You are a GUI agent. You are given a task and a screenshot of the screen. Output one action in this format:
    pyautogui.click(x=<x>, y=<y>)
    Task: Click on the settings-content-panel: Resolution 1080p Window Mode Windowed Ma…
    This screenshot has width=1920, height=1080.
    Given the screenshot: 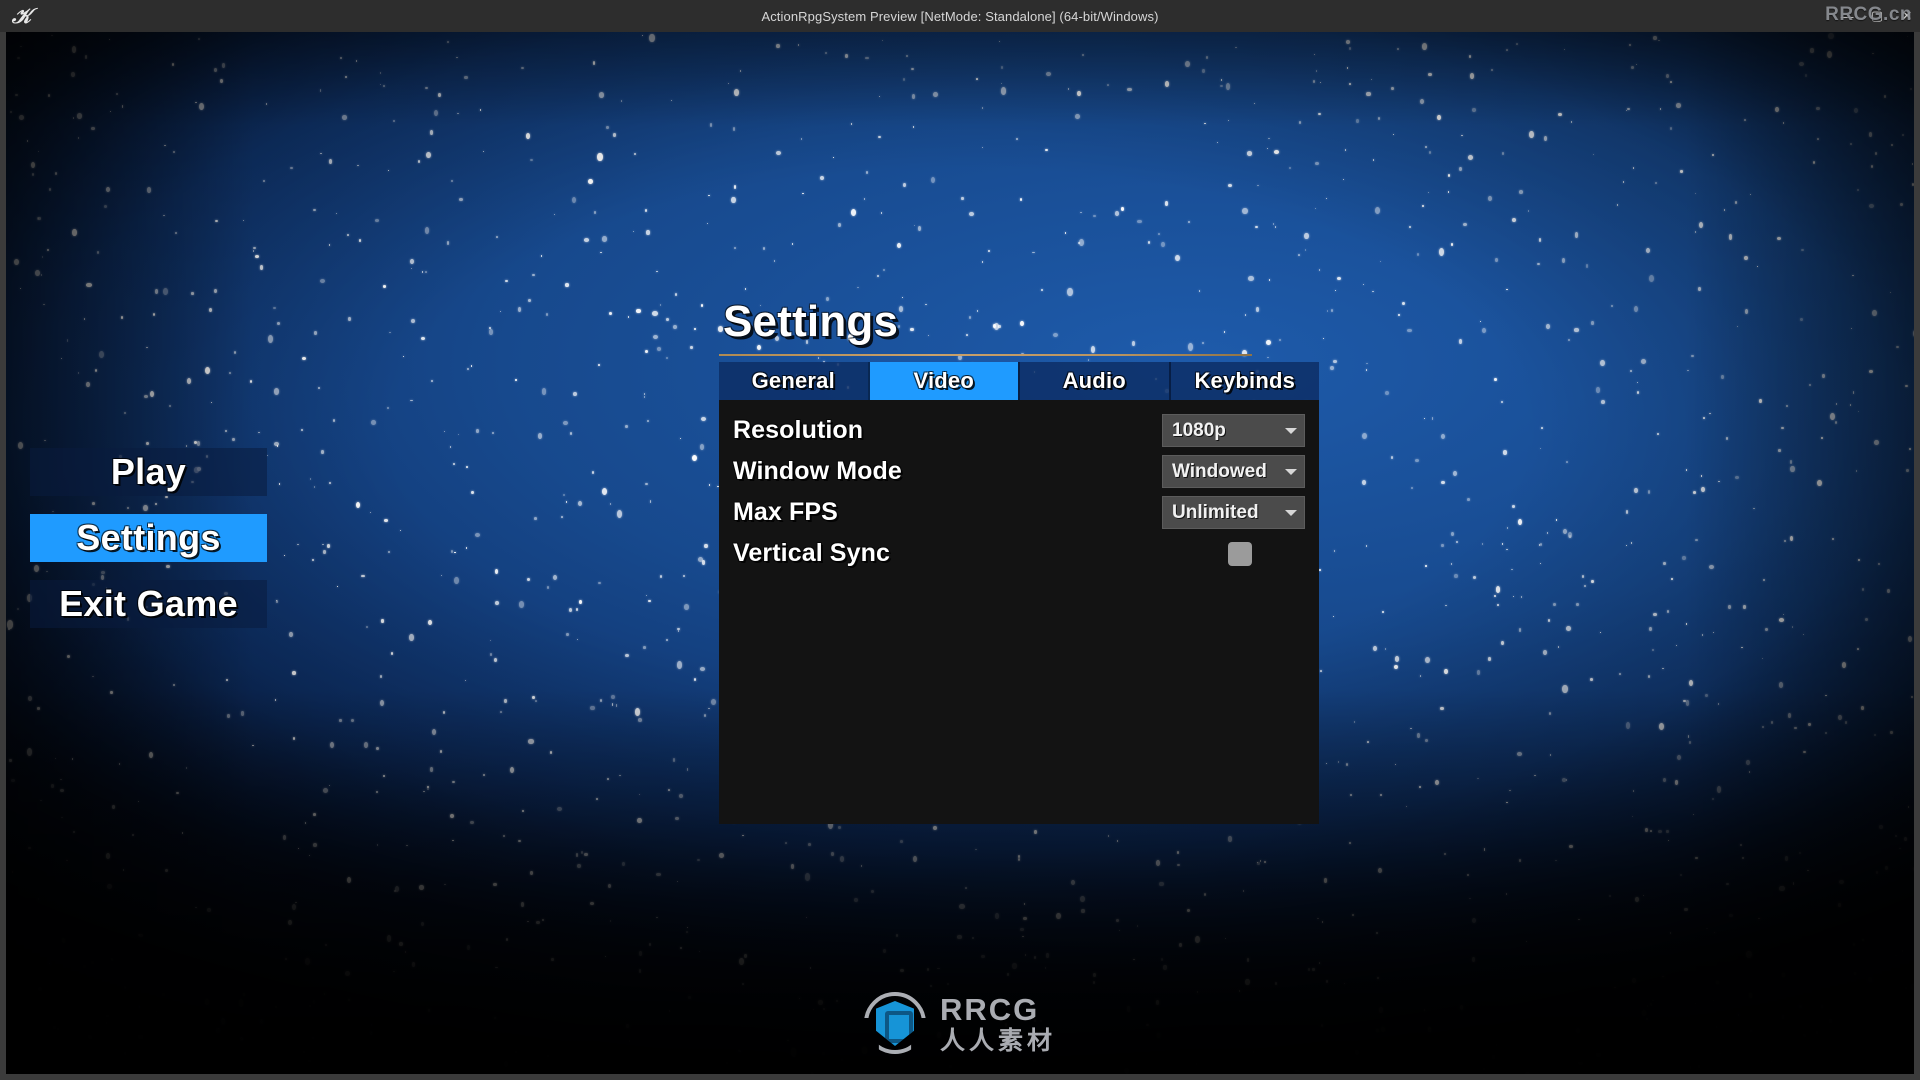 What is the action you would take?
    pyautogui.click(x=1019, y=612)
    